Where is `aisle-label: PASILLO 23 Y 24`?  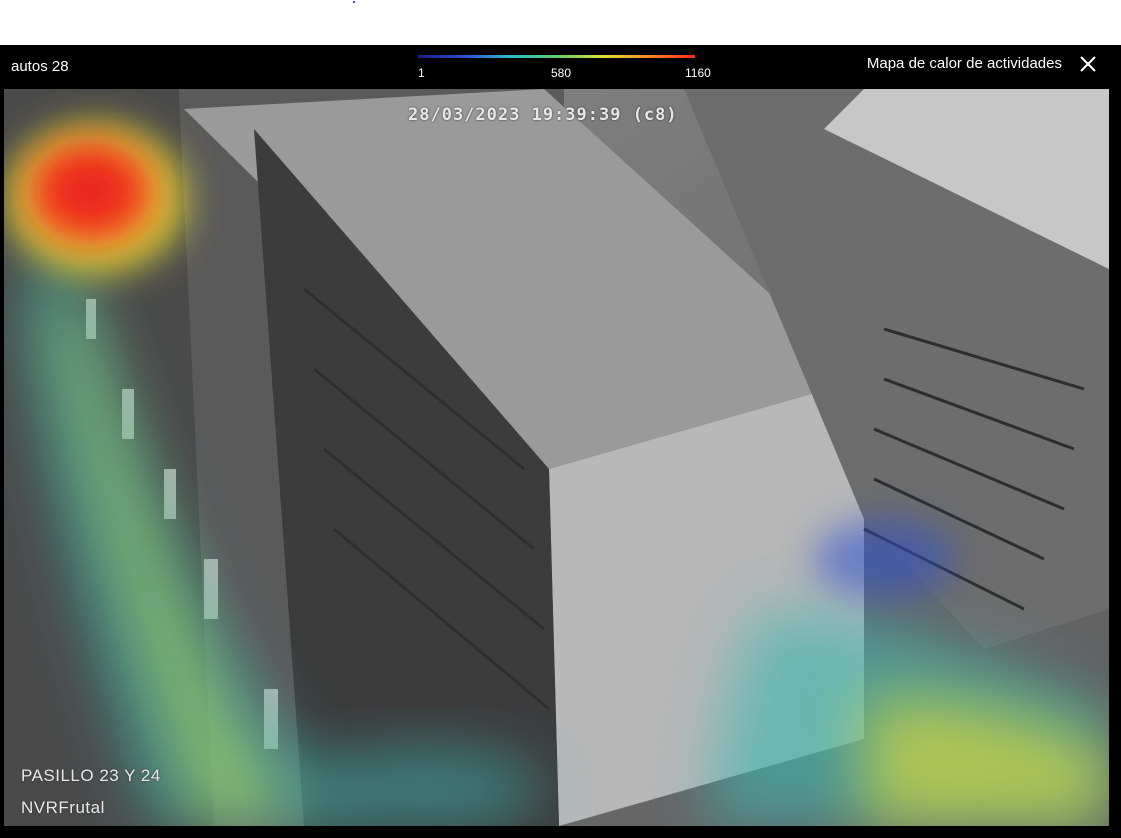 aisle-label: PASILLO 23 Y 24 is located at coordinates (91, 775).